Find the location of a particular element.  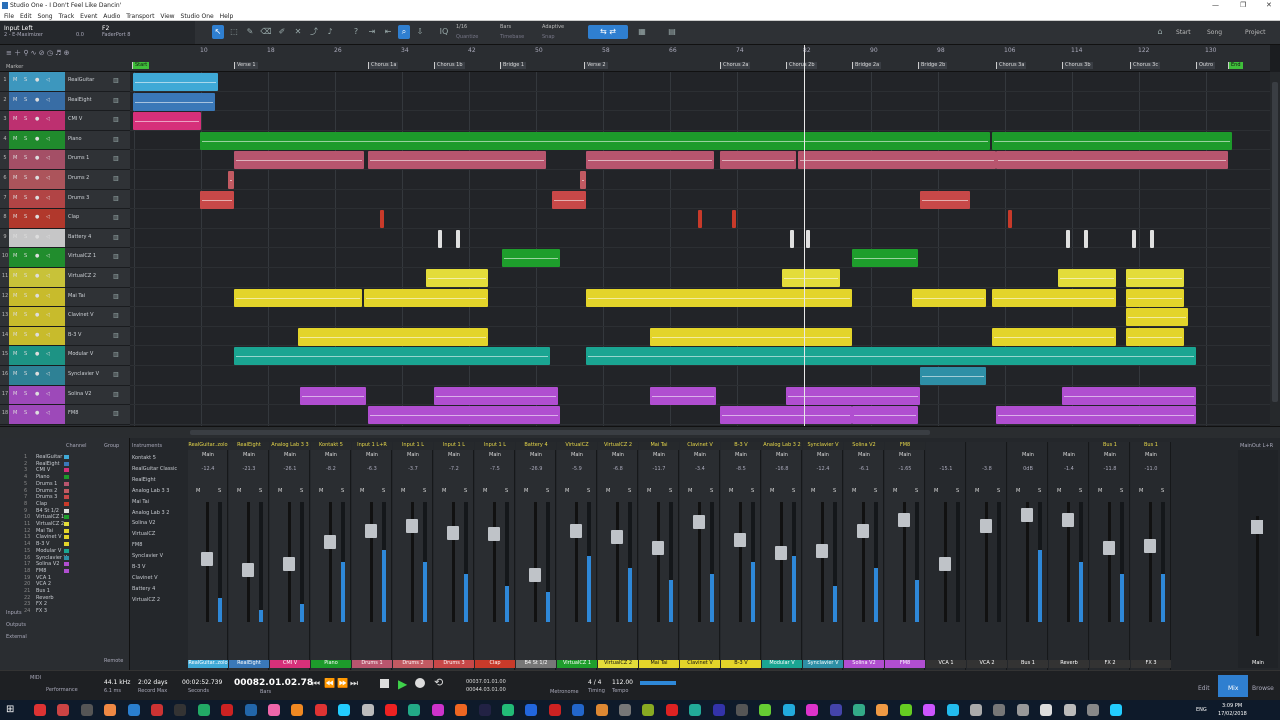

track-name: VirtualCZ 1 is located at coordinates (82, 256).